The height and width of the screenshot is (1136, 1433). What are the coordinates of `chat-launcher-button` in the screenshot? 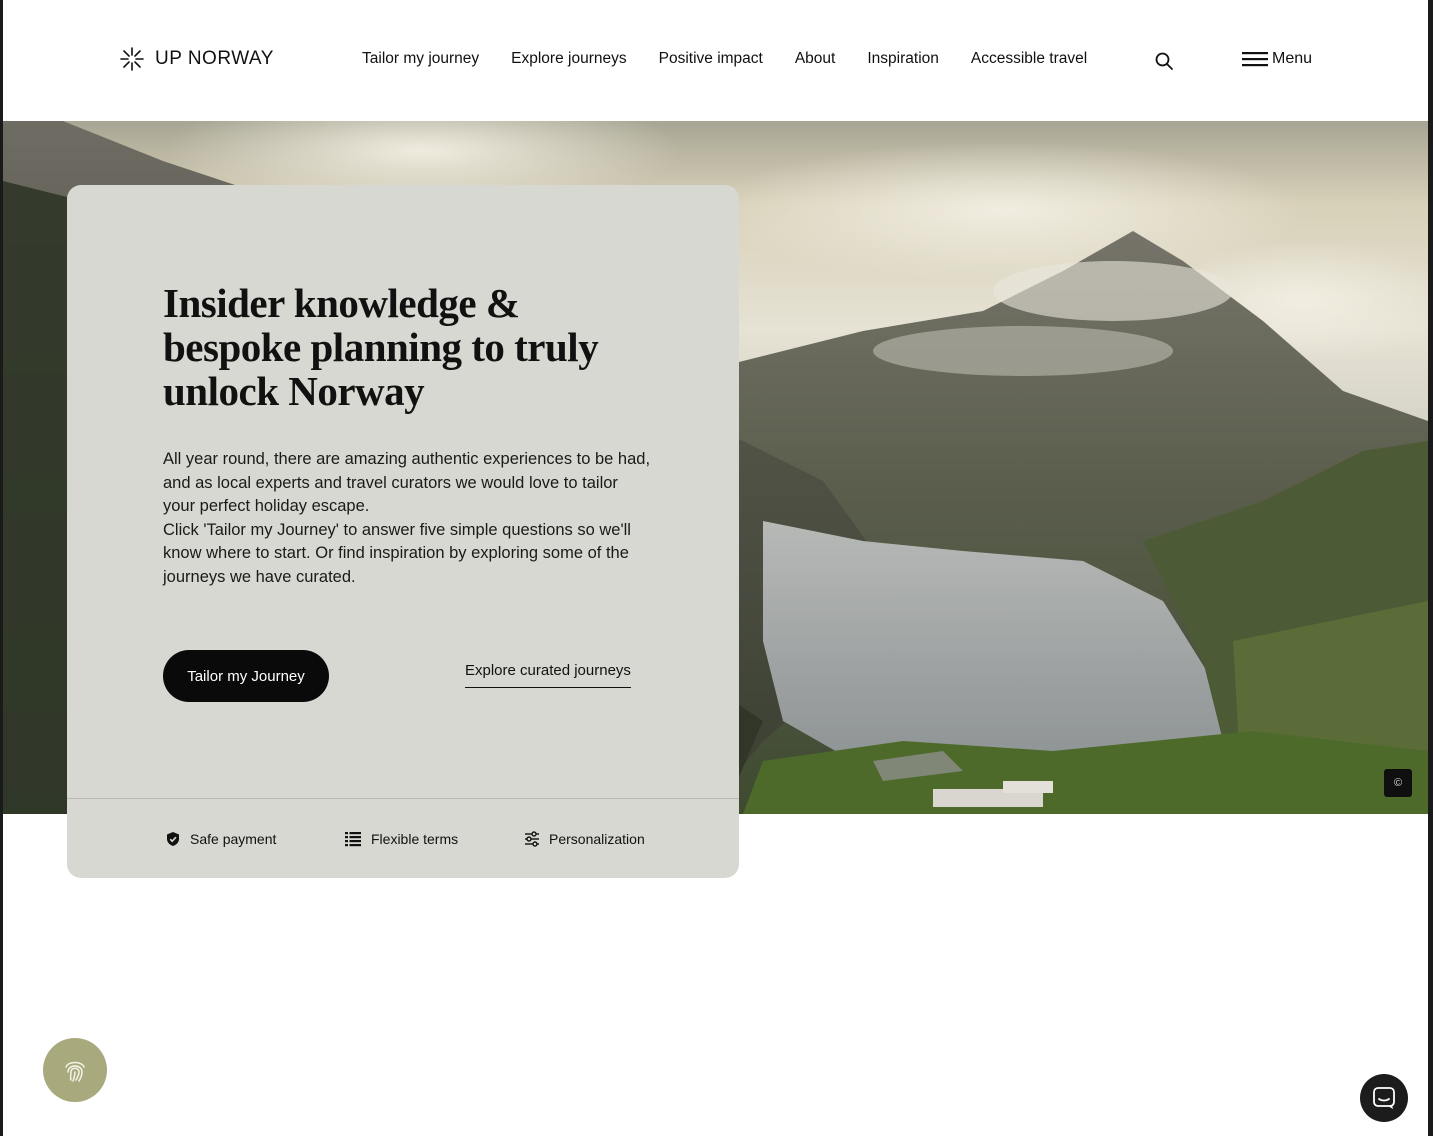 It's located at (1384, 1098).